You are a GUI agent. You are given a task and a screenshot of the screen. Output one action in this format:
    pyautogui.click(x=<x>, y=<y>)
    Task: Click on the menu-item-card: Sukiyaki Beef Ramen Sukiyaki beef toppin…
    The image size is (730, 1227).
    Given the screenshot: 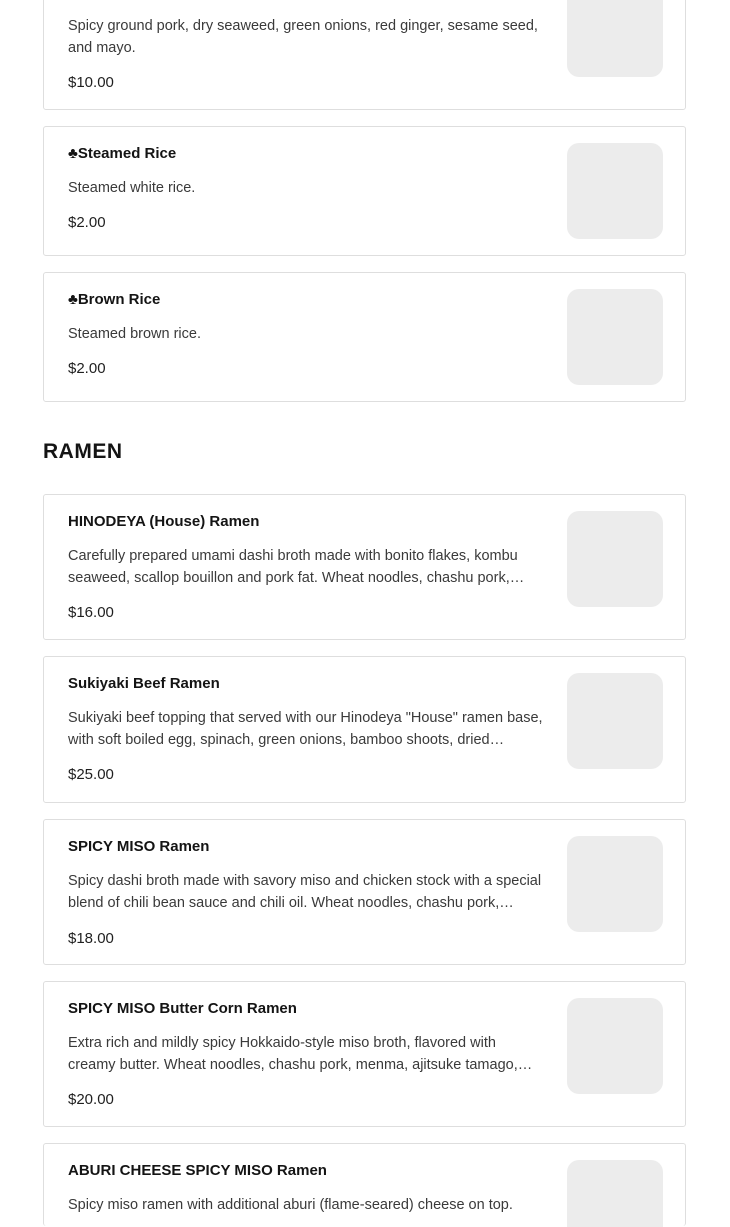 What is the action you would take?
    pyautogui.click(x=364, y=729)
    